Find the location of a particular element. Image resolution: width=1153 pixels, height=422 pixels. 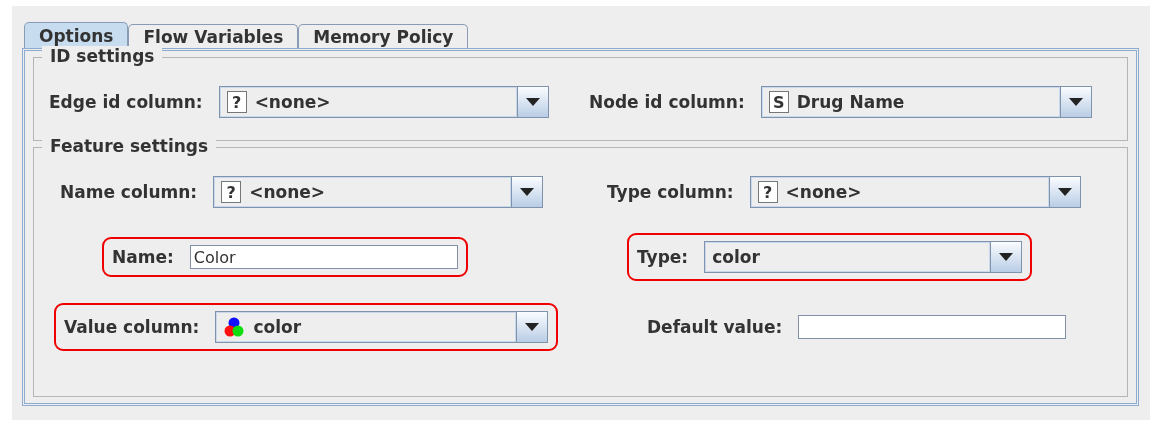

field-label: Name column: is located at coordinates (129, 192).